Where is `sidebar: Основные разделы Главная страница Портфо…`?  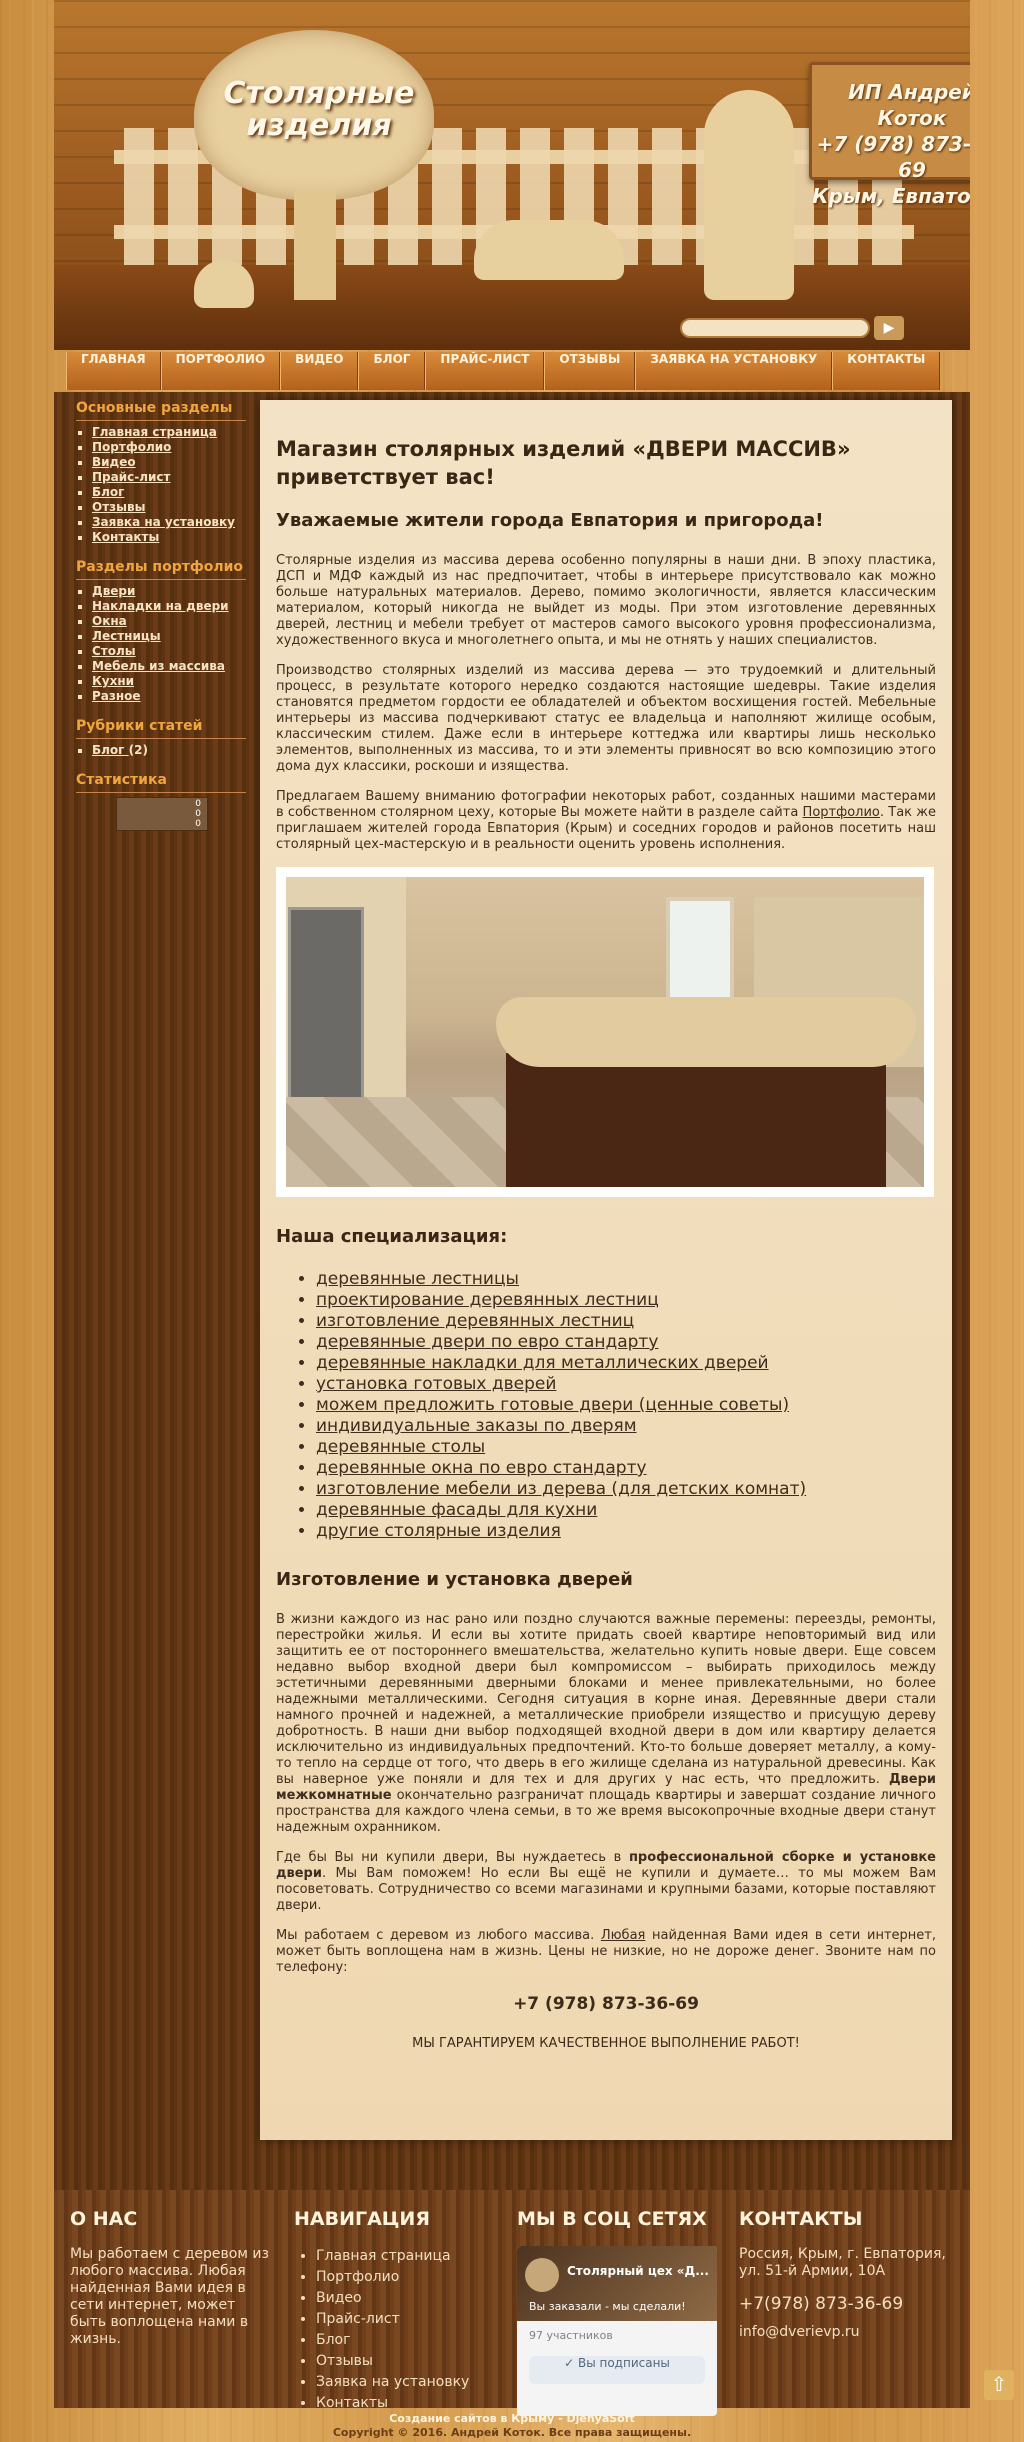
sidebar: Основные разделы Главная страница Портфо… is located at coordinates (161, 615).